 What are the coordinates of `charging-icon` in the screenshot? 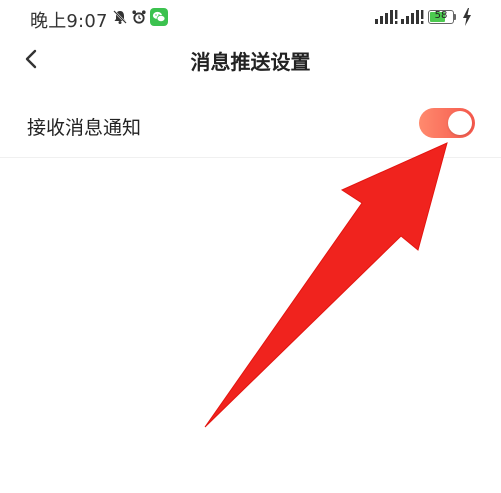 It's located at (467, 17).